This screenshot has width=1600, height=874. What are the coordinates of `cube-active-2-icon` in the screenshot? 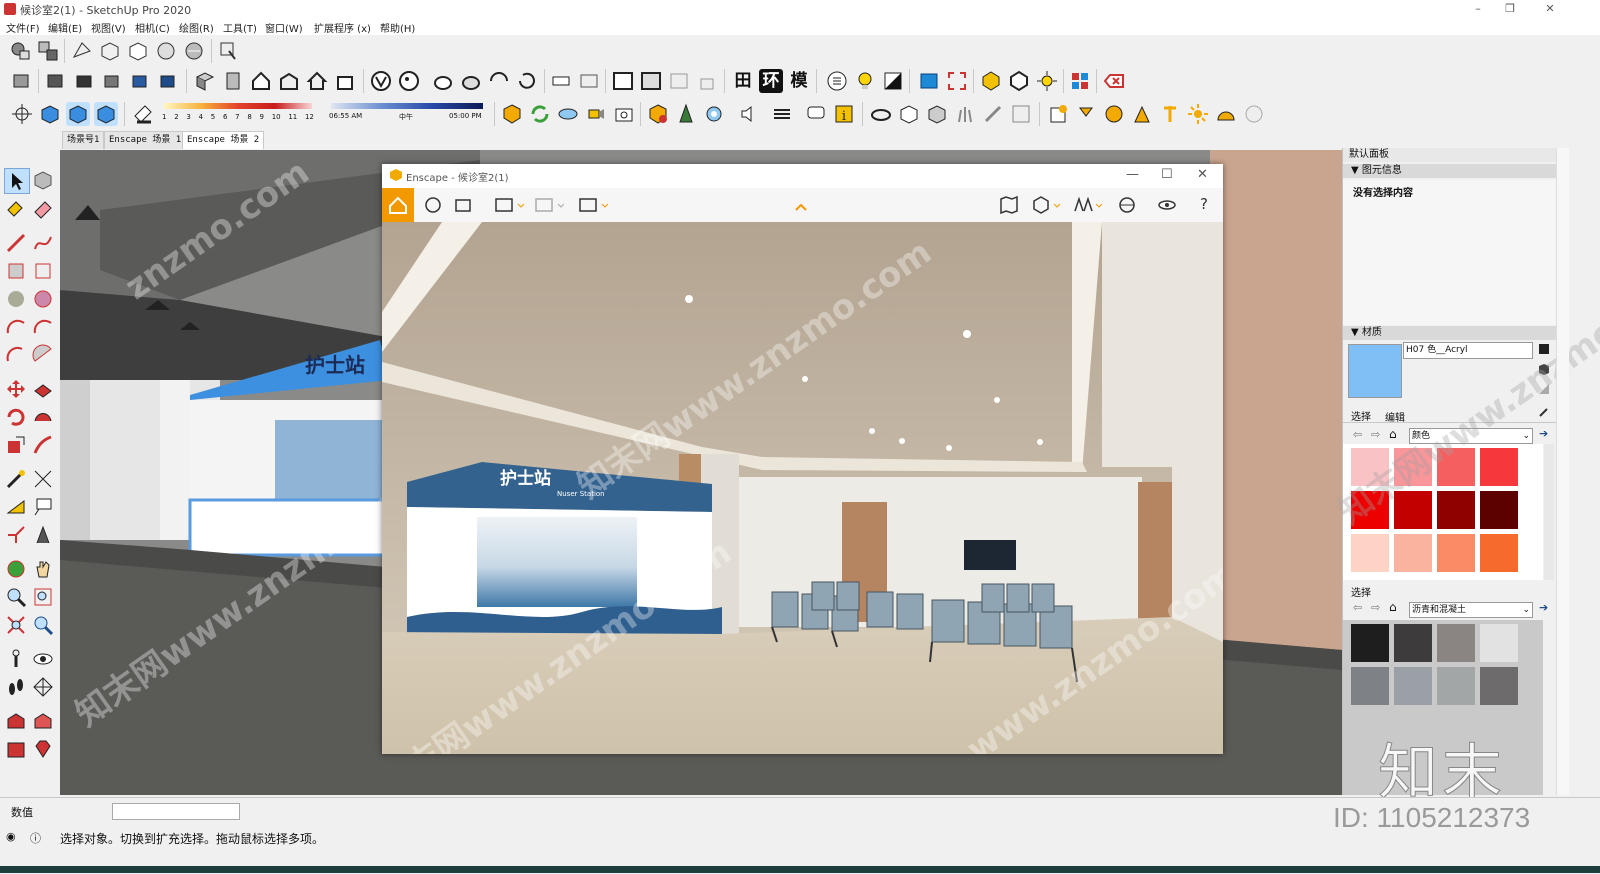 It's located at (106, 114).